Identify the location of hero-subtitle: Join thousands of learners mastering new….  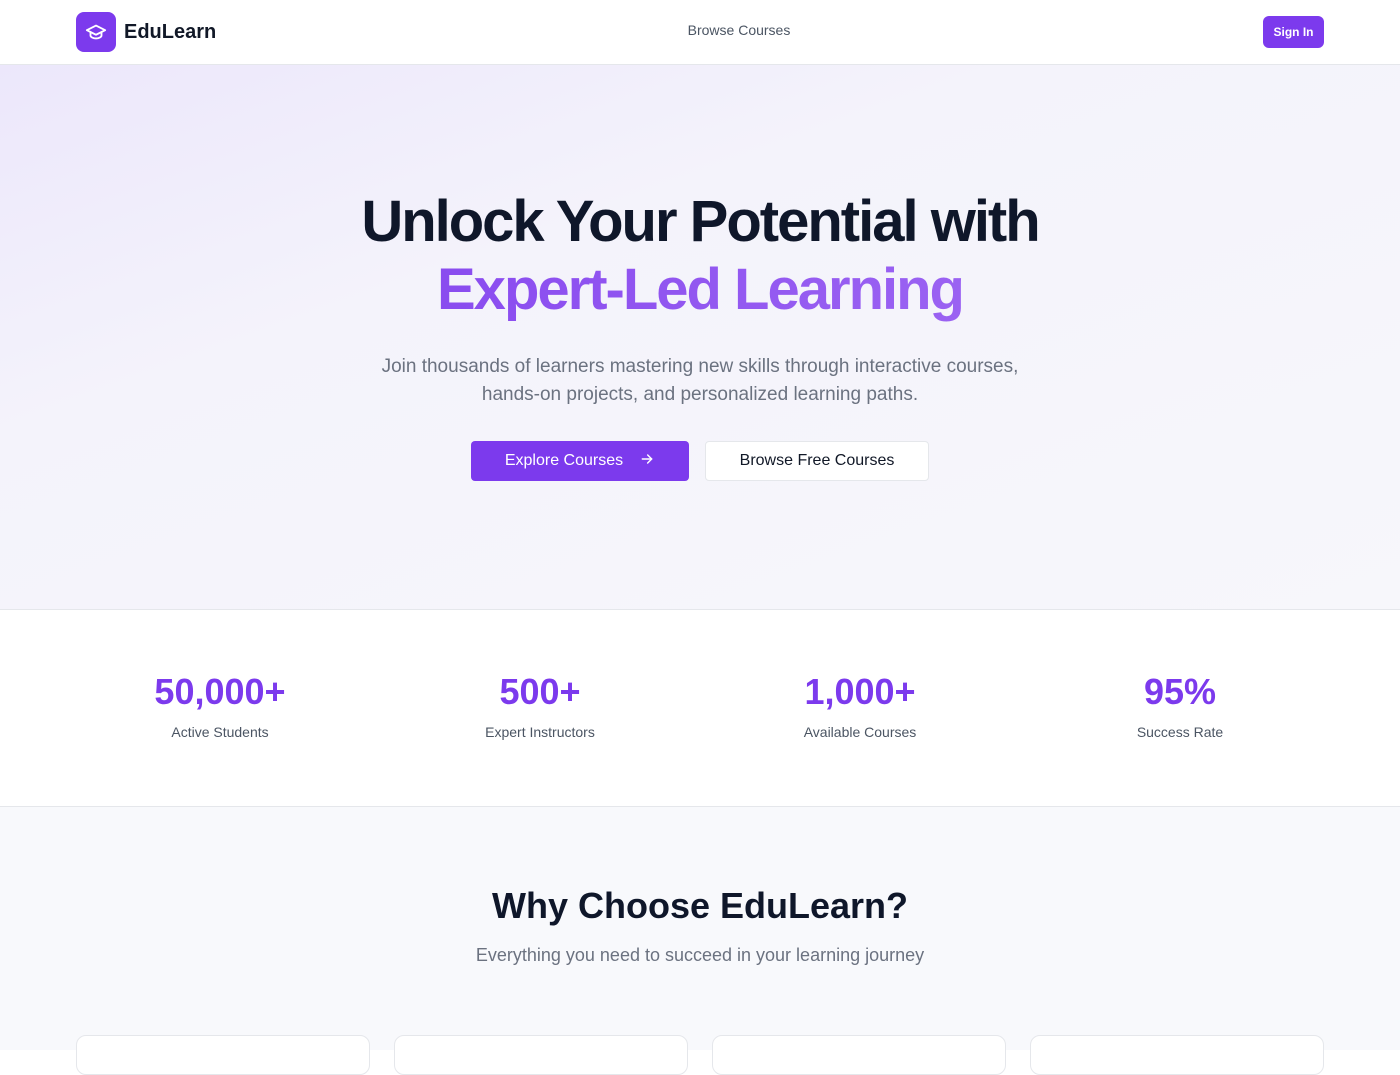
(700, 381).